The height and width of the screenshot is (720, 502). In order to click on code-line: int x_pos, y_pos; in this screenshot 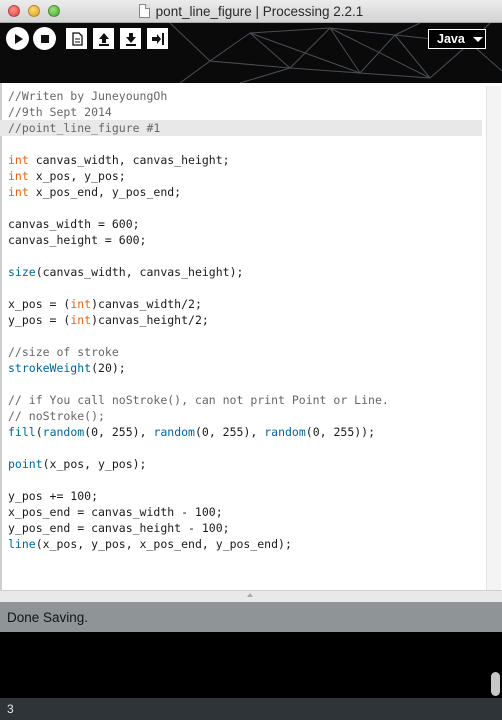, I will do `click(245, 176)`.